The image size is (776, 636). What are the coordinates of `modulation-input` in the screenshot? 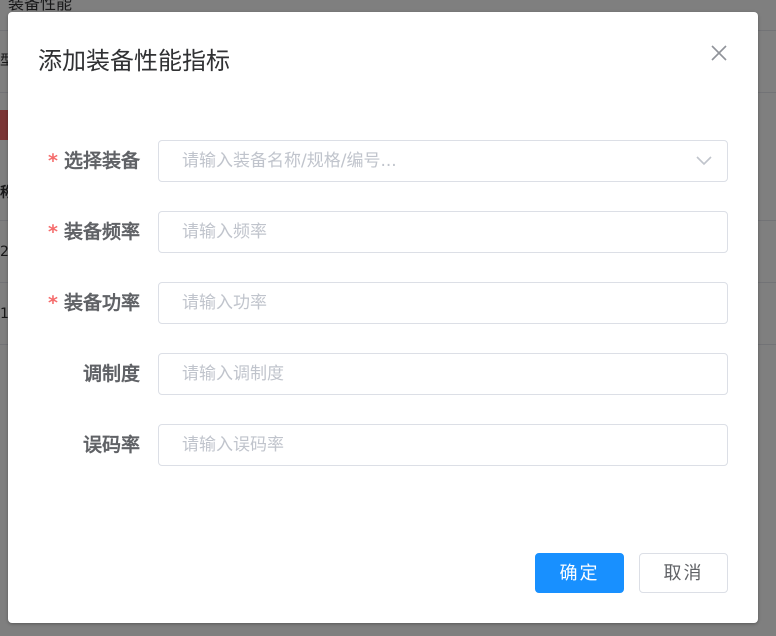 It's located at (430, 374).